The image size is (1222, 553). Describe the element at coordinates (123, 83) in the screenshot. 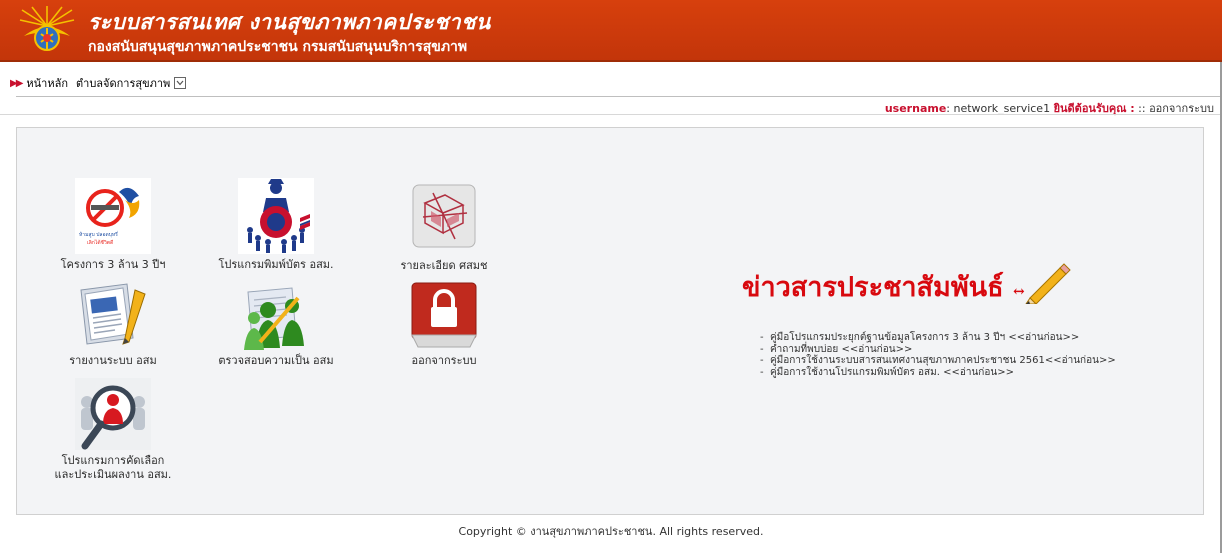

I see `nav-health-district-menu: ตำบลจัดการสุขภาพ` at that location.